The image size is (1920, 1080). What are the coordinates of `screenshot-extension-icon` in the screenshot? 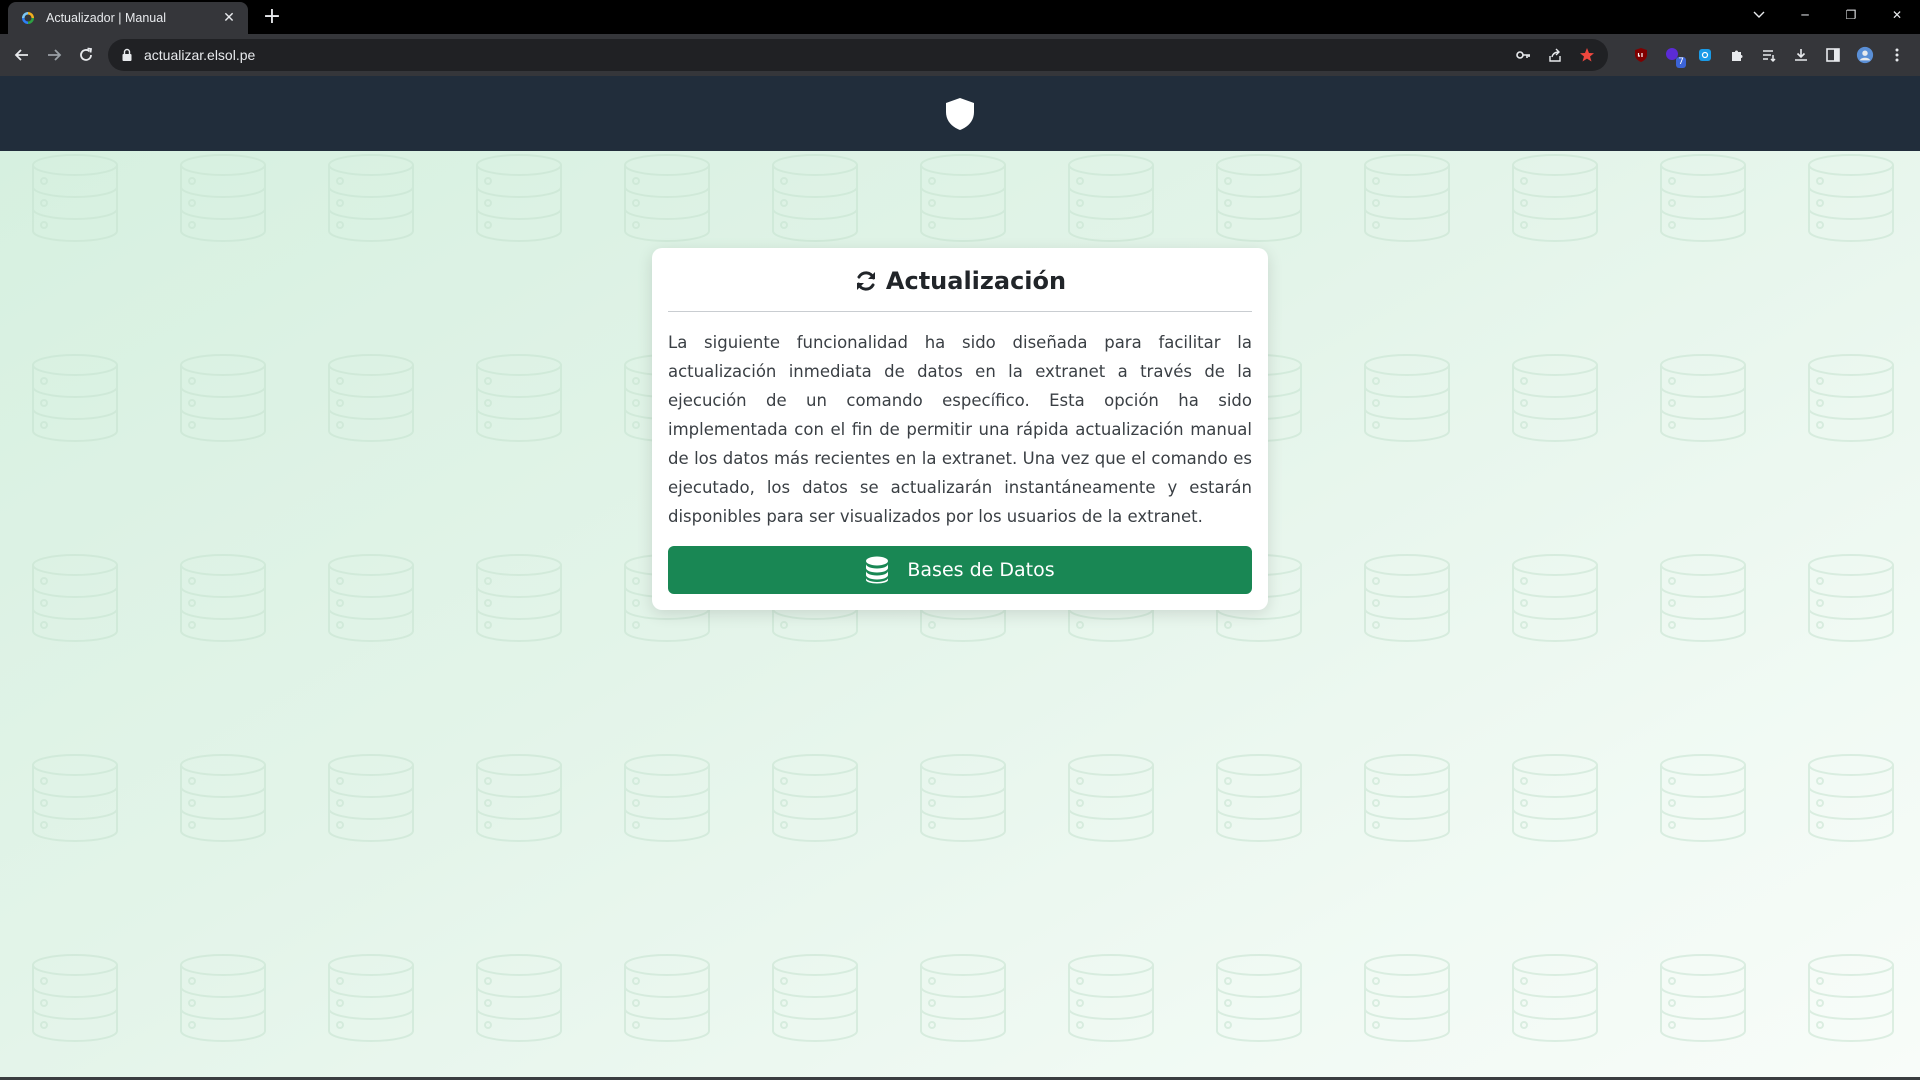 It's located at (1705, 55).